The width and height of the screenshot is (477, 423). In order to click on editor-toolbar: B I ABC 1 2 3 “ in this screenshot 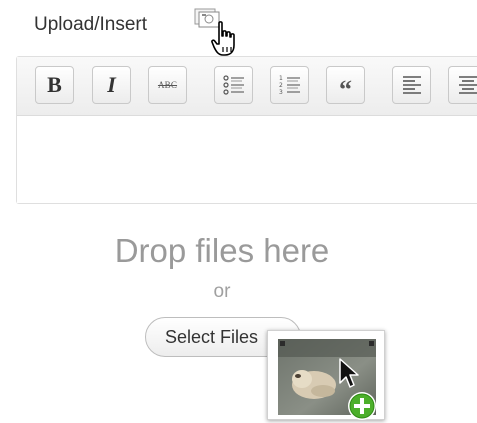, I will do `click(247, 86)`.